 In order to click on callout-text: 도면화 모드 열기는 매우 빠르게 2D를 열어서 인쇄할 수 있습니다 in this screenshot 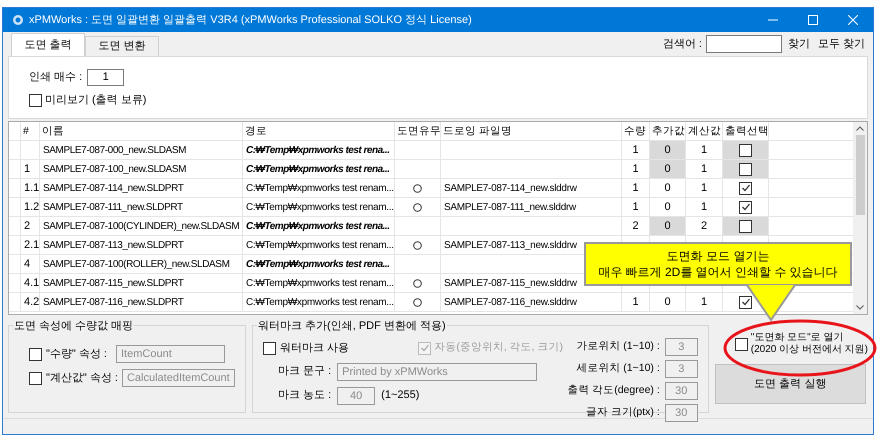, I will do `click(718, 264)`.